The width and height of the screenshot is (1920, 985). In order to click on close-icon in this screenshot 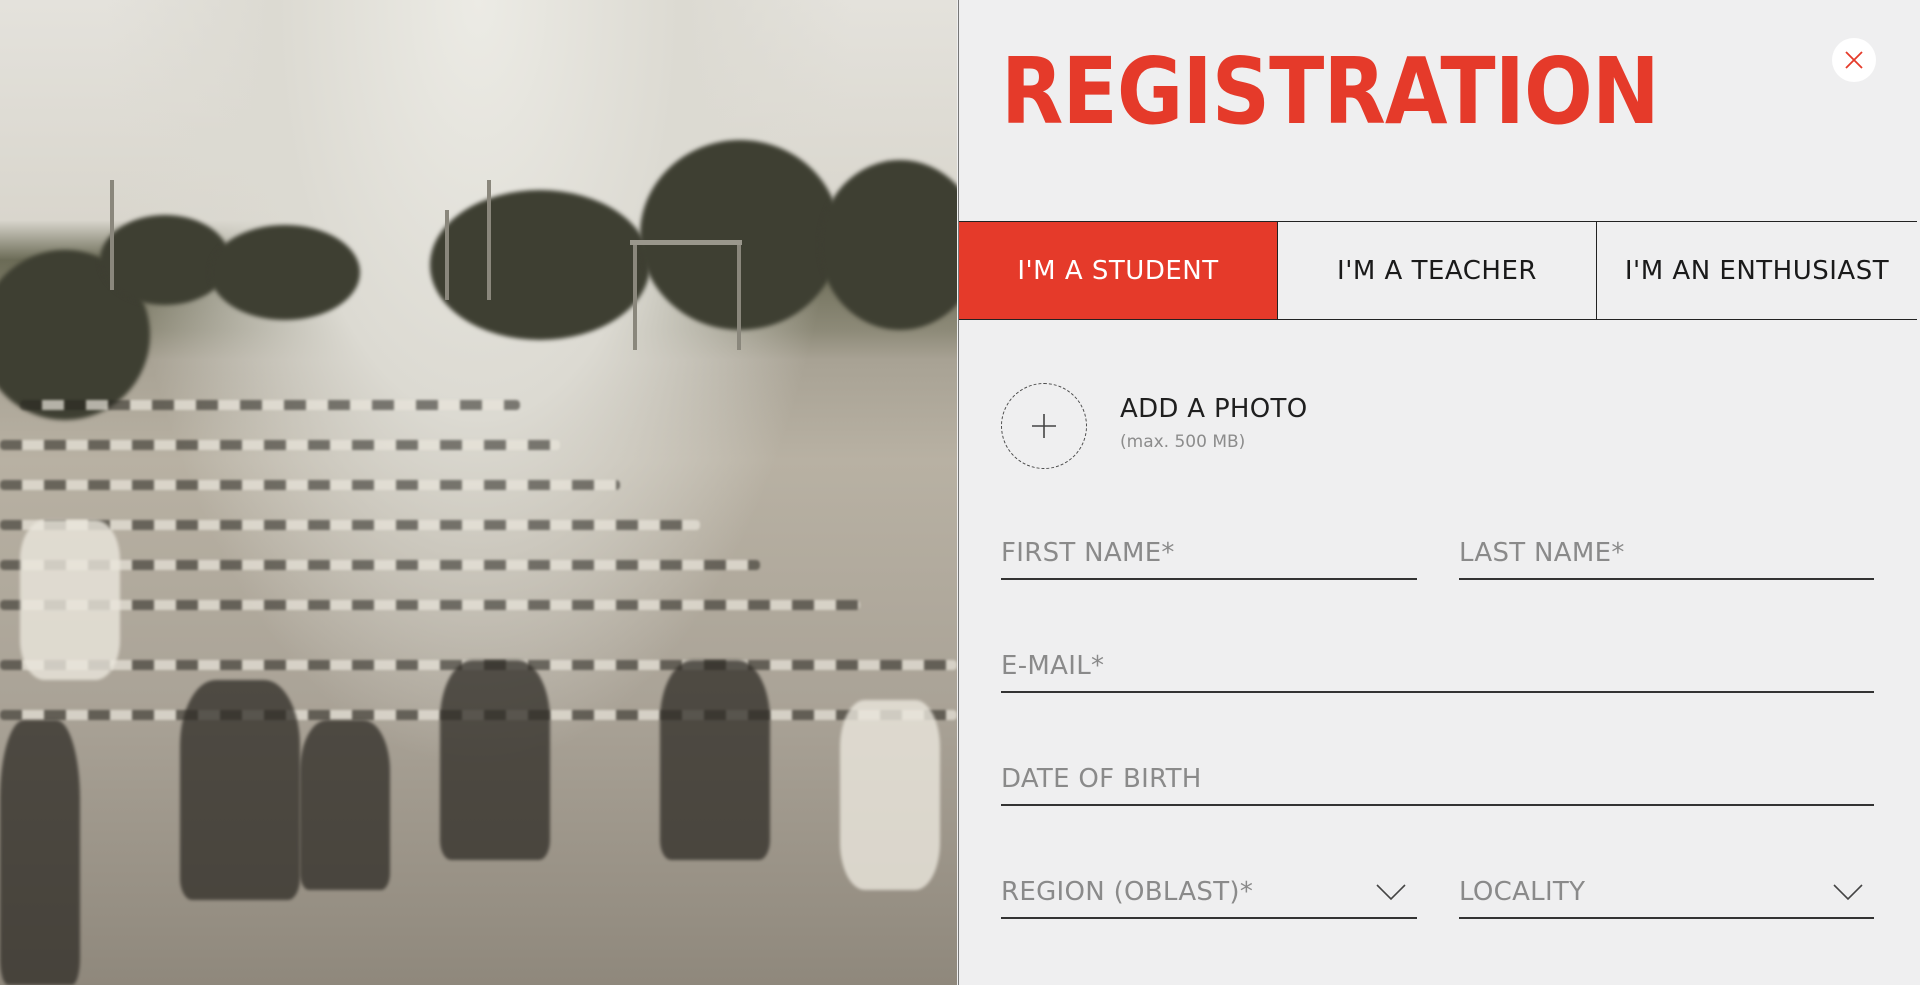, I will do `click(1854, 60)`.